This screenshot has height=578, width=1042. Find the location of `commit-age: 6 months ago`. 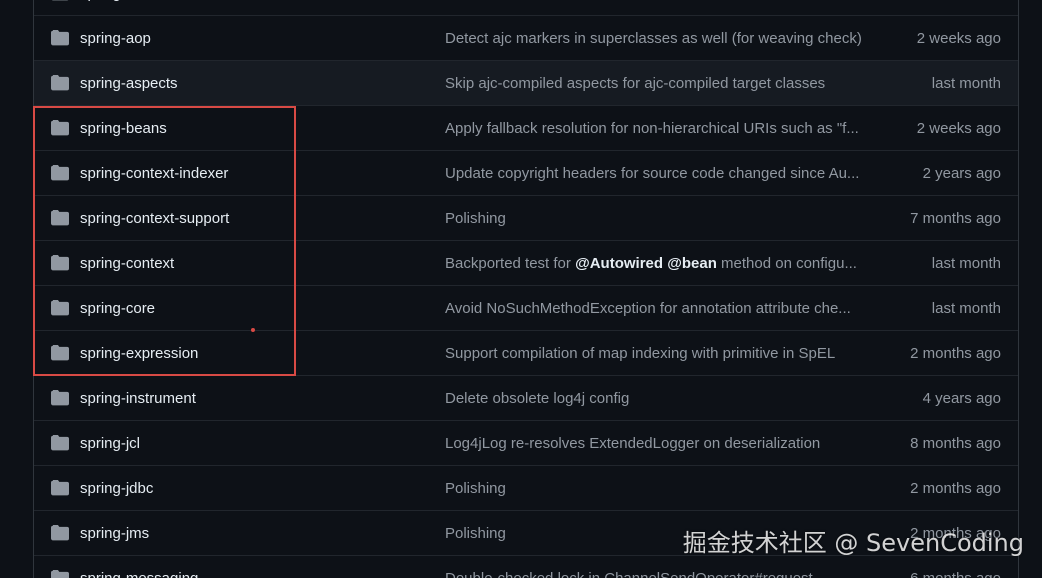

commit-age: 6 months ago is located at coordinates (955, 573).